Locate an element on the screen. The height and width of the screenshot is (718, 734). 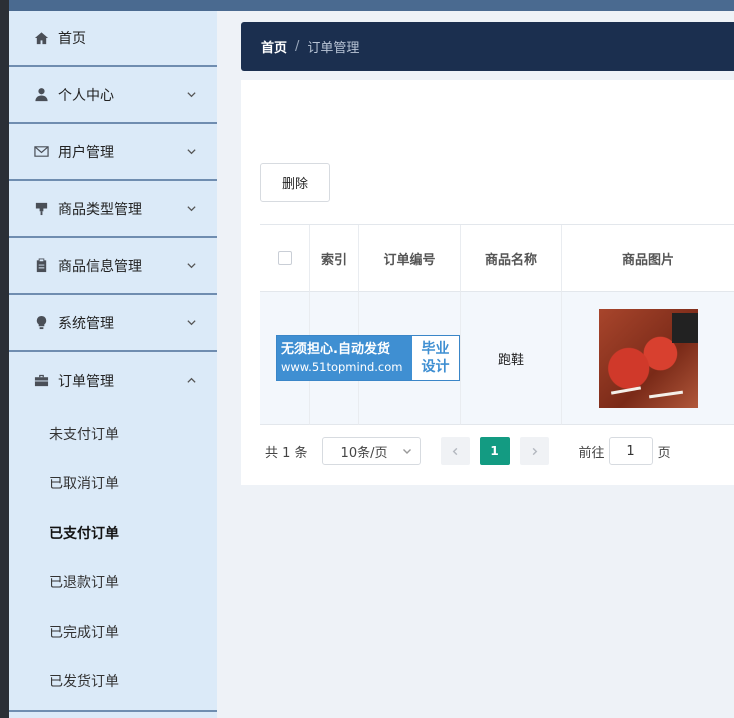
goods-name: 跑鞋 is located at coordinates (510, 360).